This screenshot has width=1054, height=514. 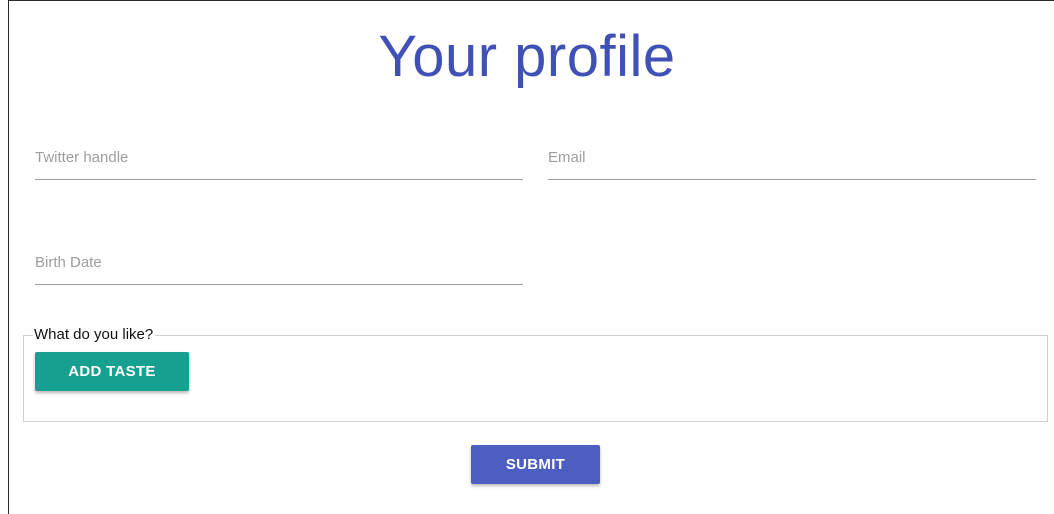 I want to click on email-field, so click(x=792, y=157).